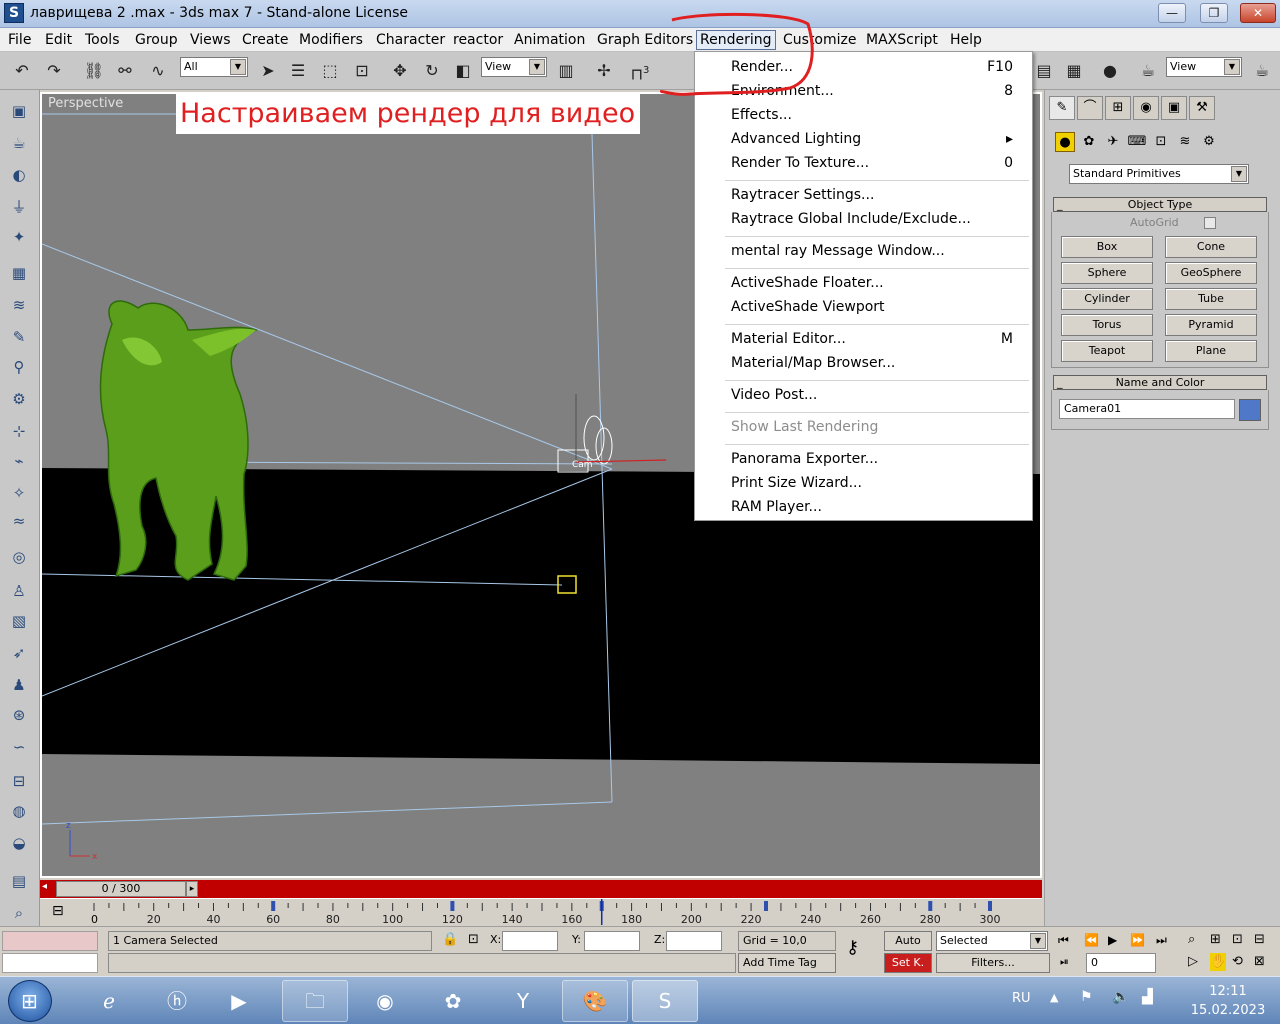 Image resolution: width=1280 pixels, height=1024 pixels. What do you see at coordinates (523, 1001) in the screenshot?
I see `yandex-browser-icon: Y` at bounding box center [523, 1001].